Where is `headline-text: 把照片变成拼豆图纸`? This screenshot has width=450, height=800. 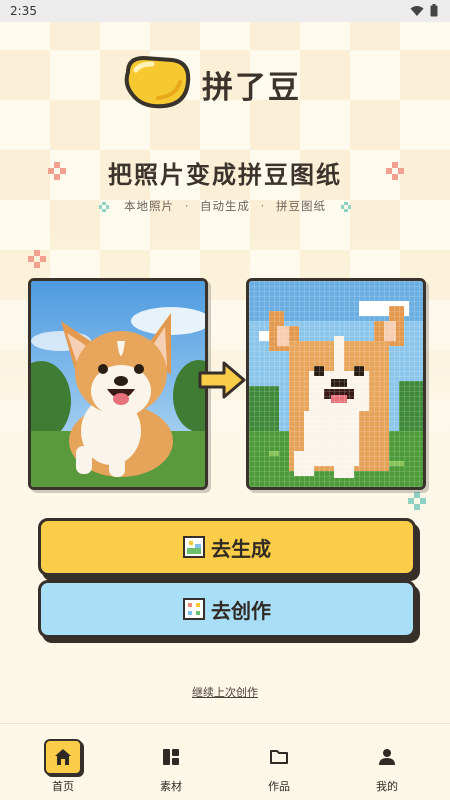 headline-text: 把照片变成拼豆图纸 is located at coordinates (225, 175).